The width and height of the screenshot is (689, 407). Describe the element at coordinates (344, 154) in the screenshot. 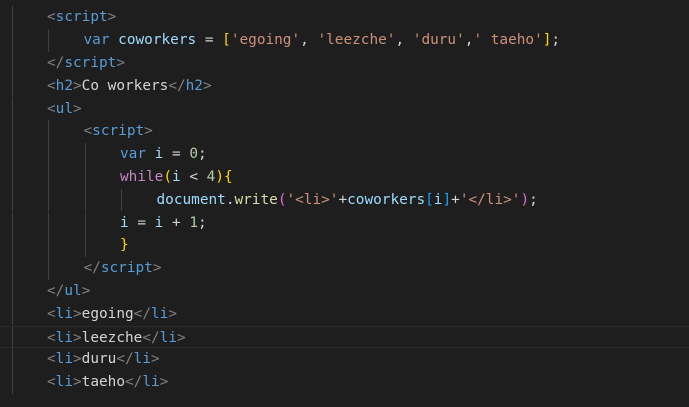

I see `code-line: var i = 0;` at that location.